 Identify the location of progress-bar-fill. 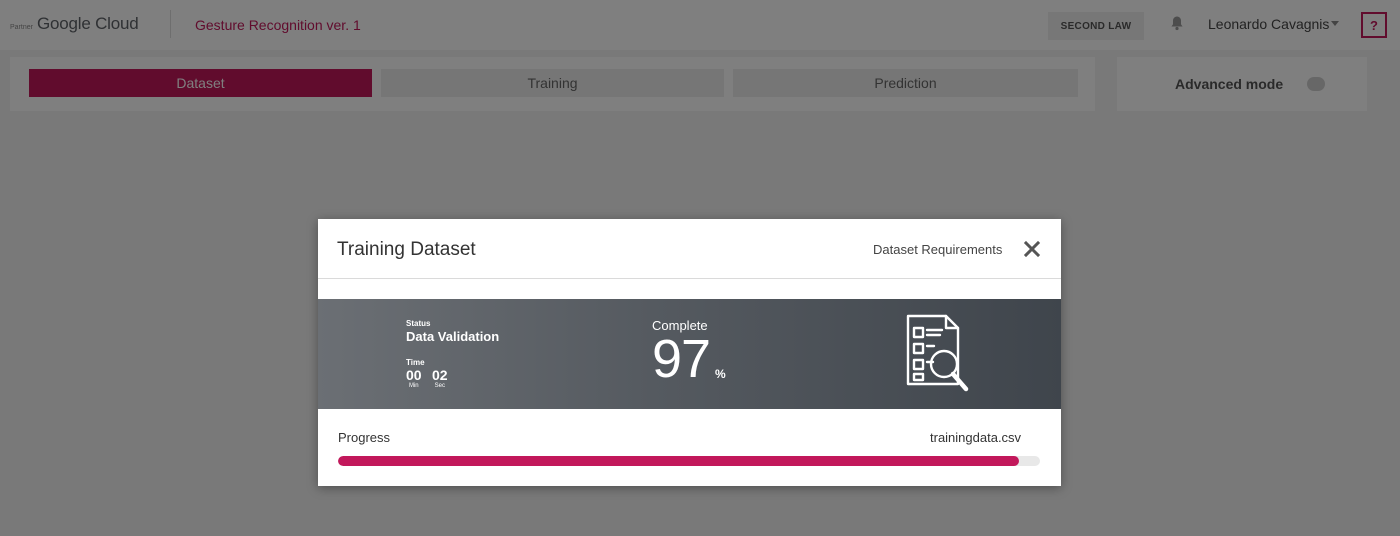
(678, 461).